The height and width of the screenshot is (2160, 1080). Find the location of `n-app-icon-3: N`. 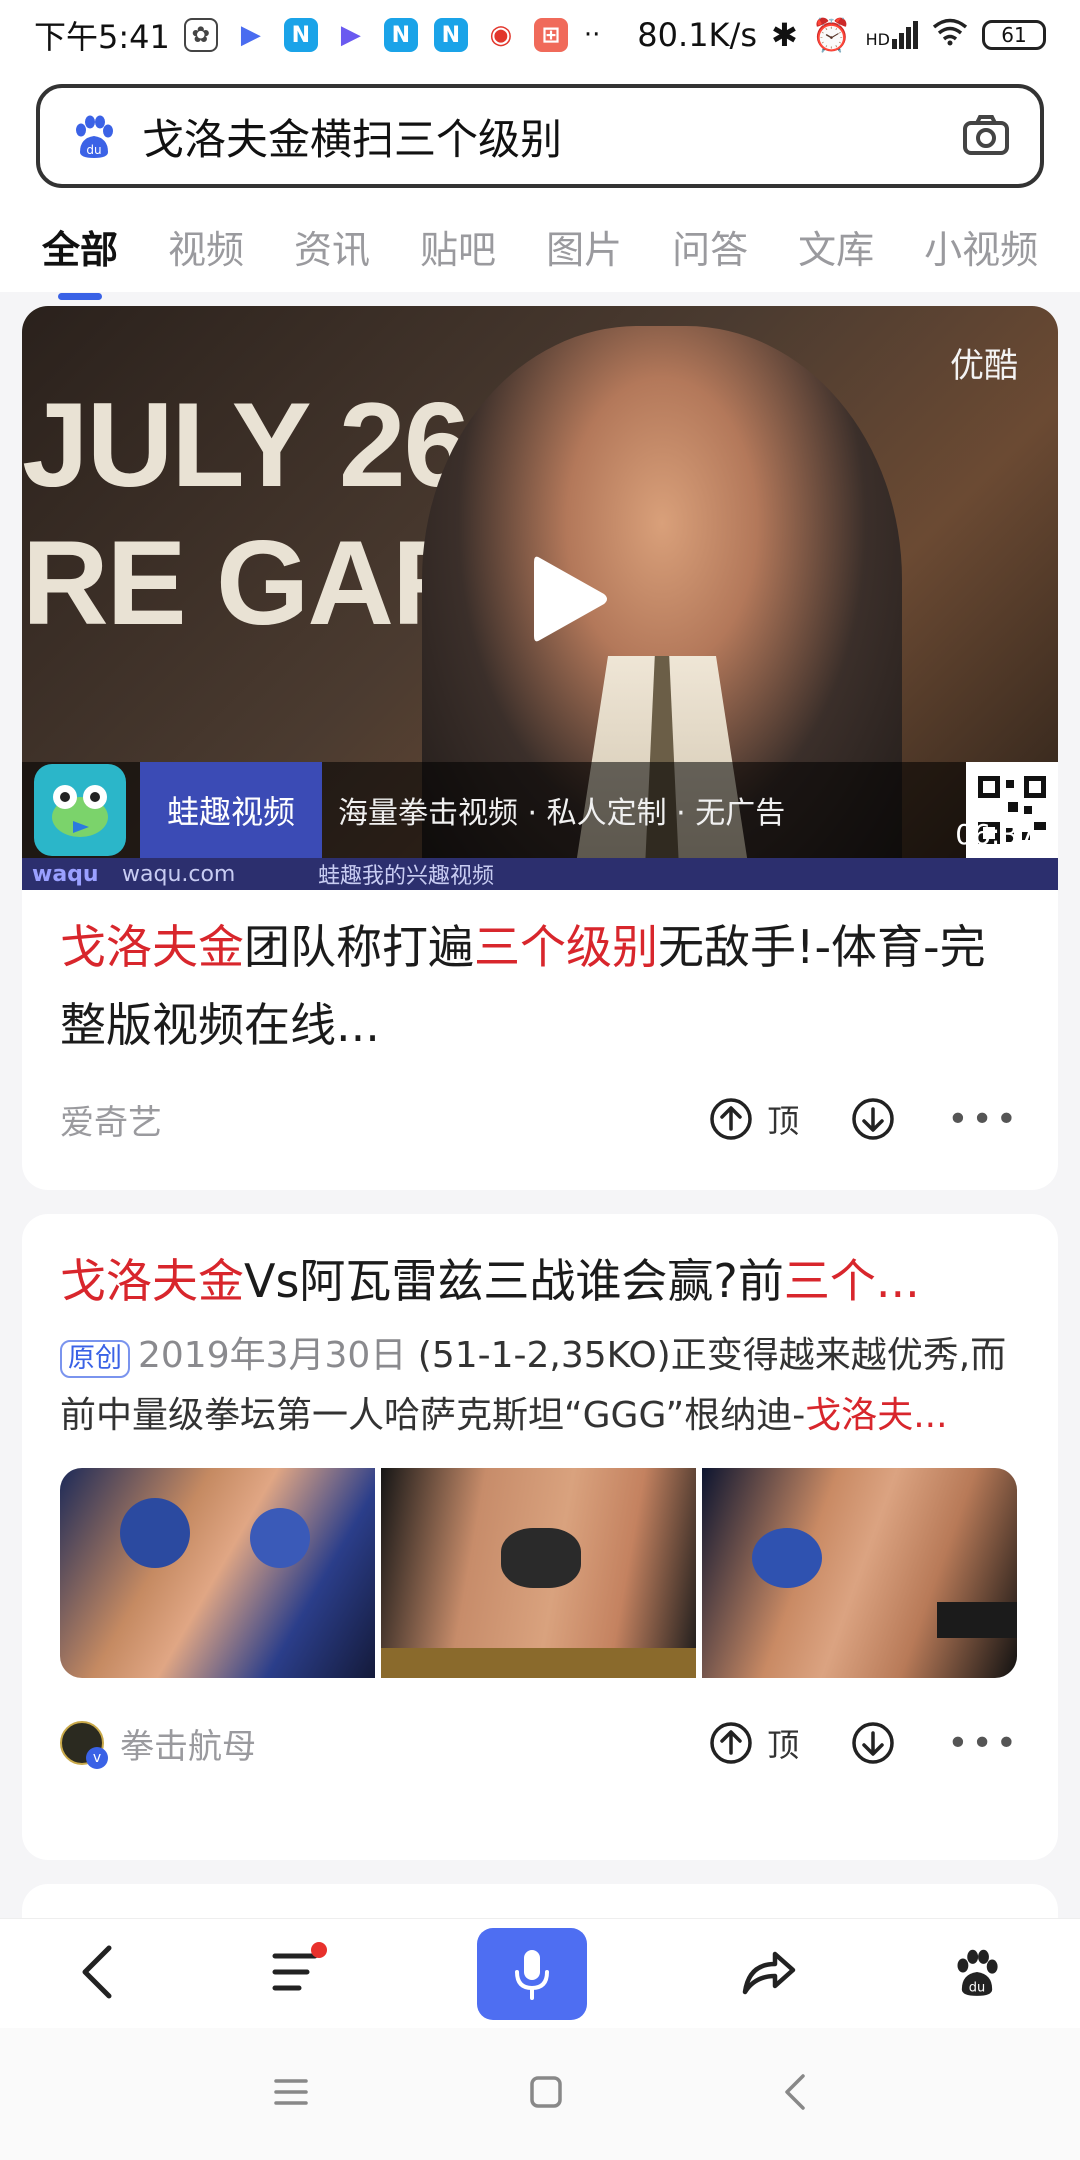

n-app-icon-3: N is located at coordinates (450, 35).